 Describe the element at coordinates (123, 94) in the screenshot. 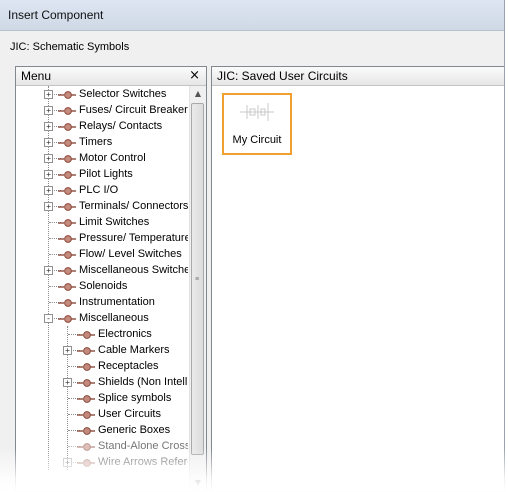

I see `tree-item-label: Selector Switches` at that location.